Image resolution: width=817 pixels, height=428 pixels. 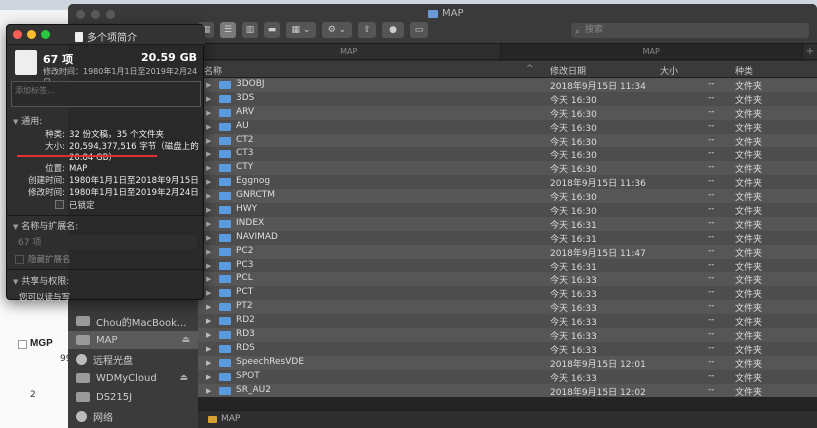 What do you see at coordinates (573, 225) in the screenshot?
I see `file-date: 今天 16:31` at bounding box center [573, 225].